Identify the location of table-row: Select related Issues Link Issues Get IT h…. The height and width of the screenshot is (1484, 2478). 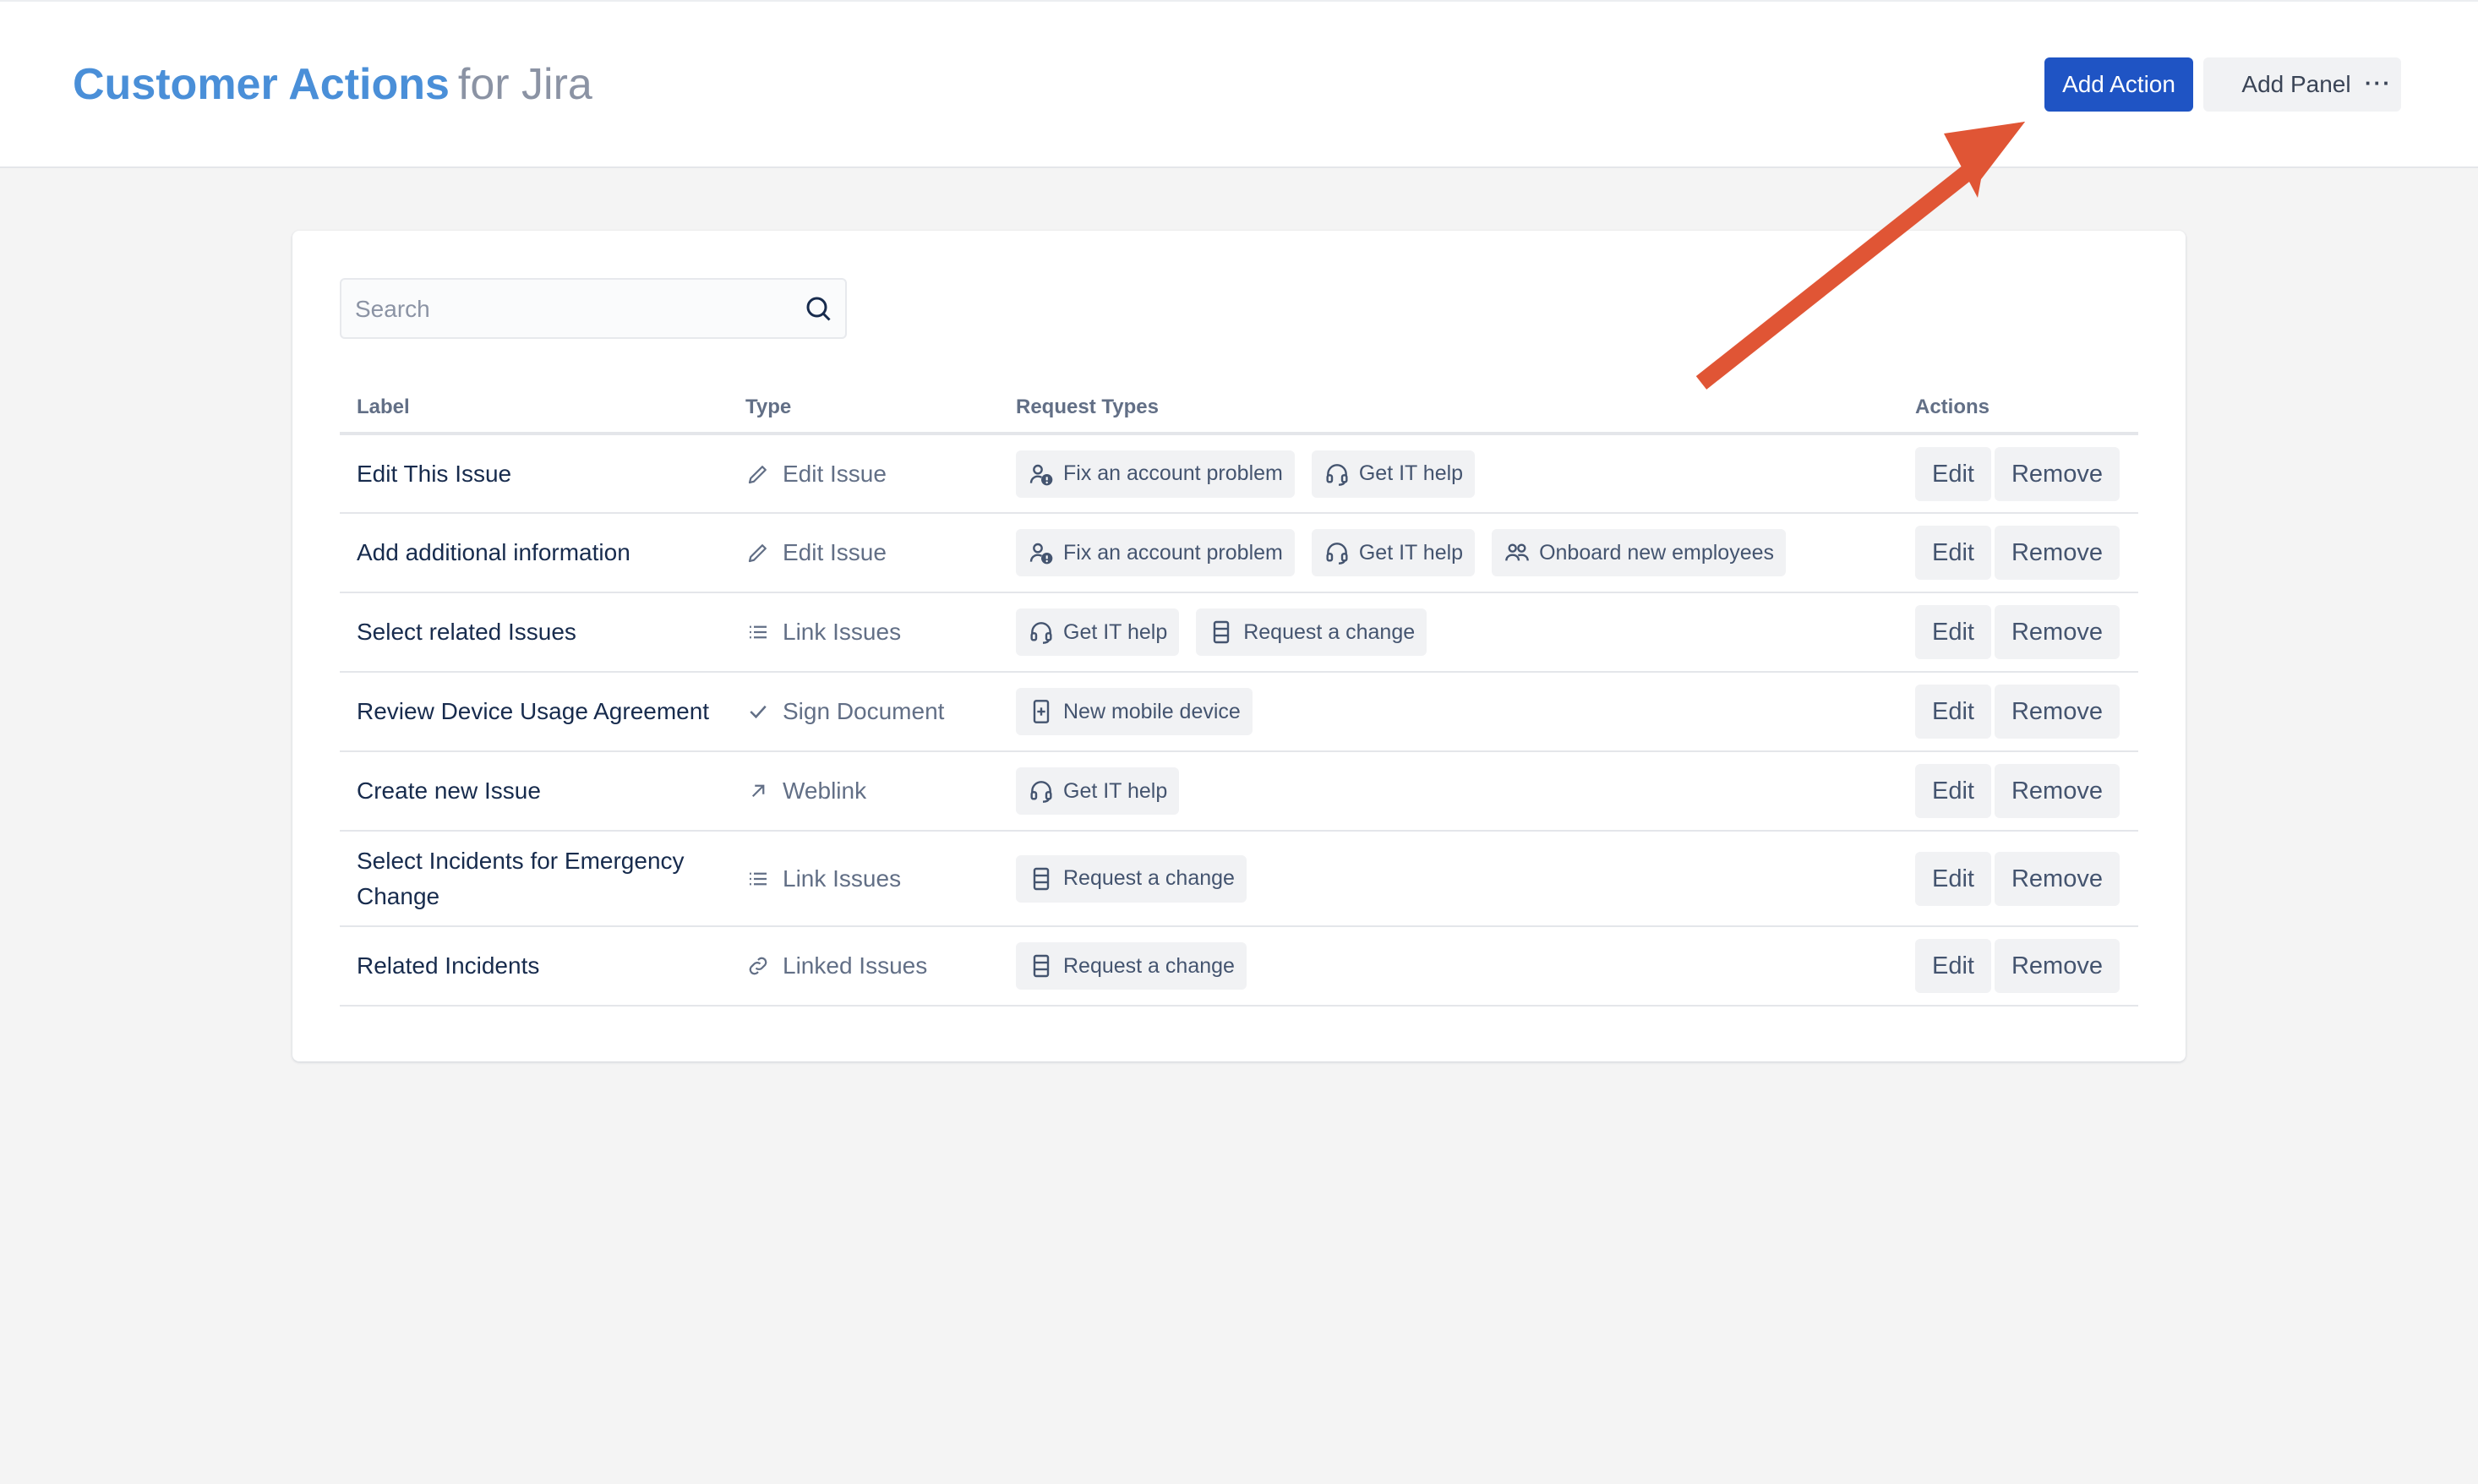
(1239, 633).